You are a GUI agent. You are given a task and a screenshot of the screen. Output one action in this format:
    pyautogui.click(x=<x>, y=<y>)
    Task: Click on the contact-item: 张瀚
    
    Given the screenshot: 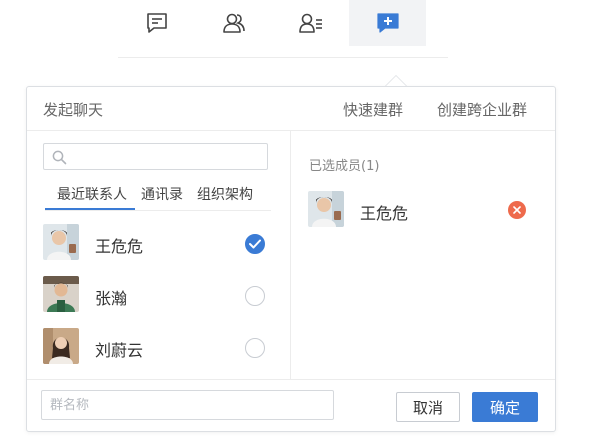 What is the action you would take?
    pyautogui.click(x=157, y=295)
    